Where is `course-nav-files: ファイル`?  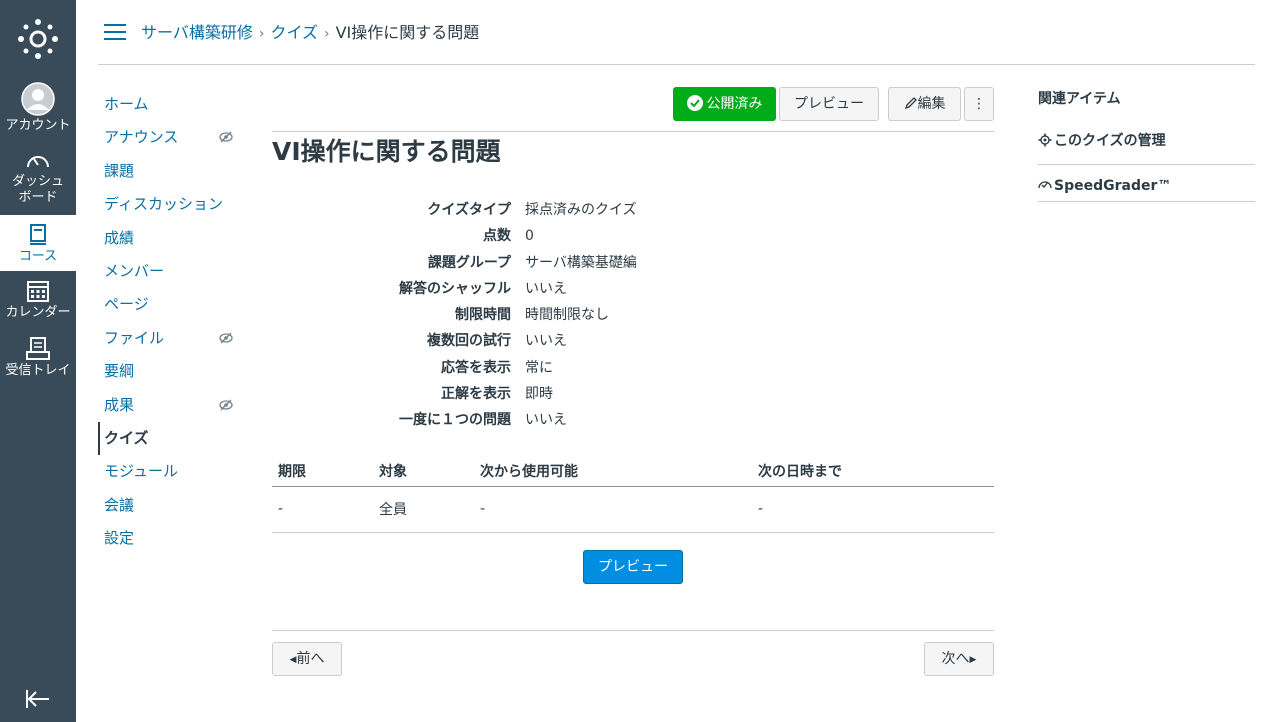 course-nav-files: ファイル is located at coordinates (173, 338).